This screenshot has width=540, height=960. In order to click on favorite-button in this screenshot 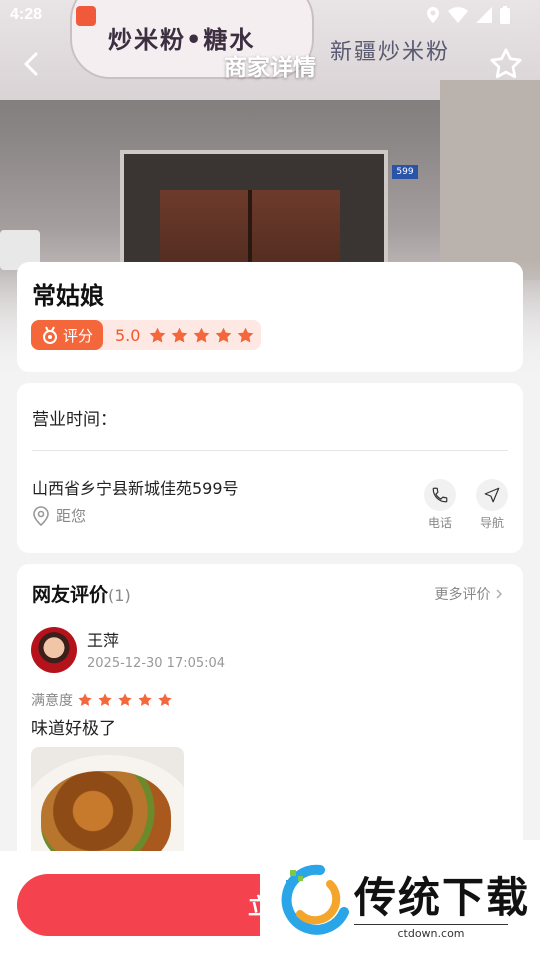, I will do `click(506, 64)`.